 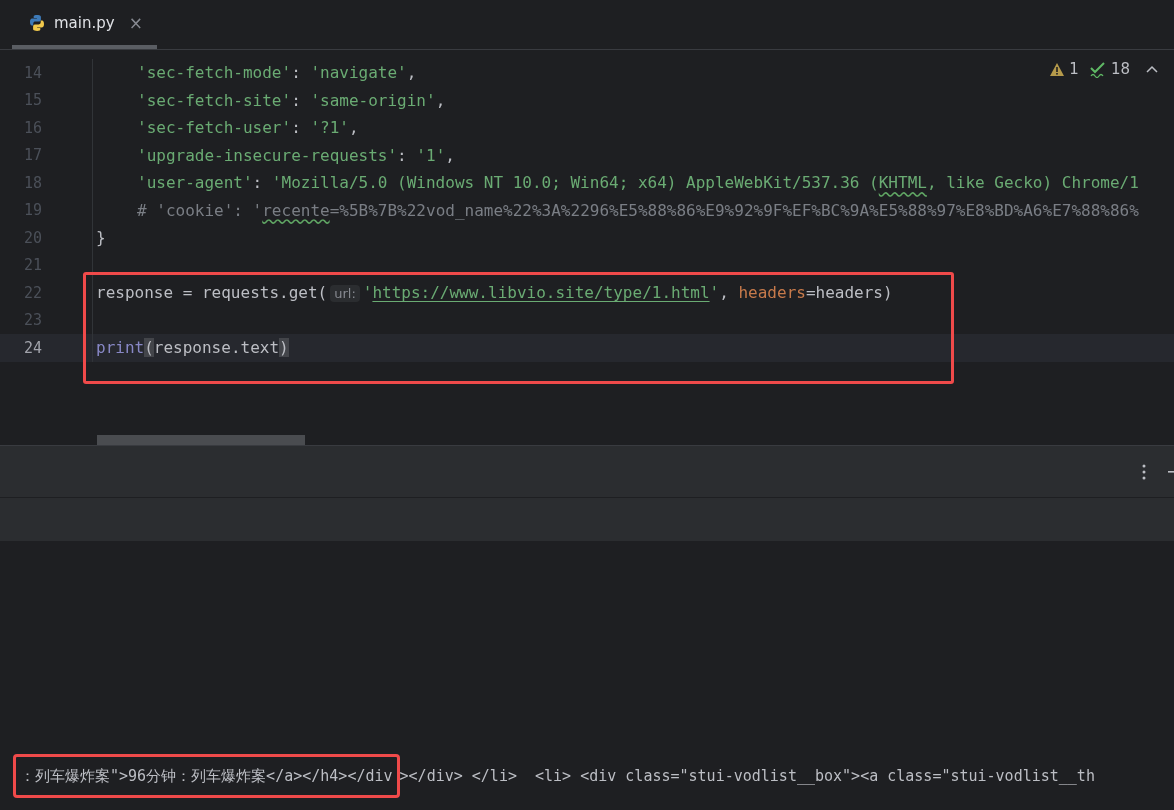 What do you see at coordinates (37, 22) in the screenshot?
I see `python-icon` at bounding box center [37, 22].